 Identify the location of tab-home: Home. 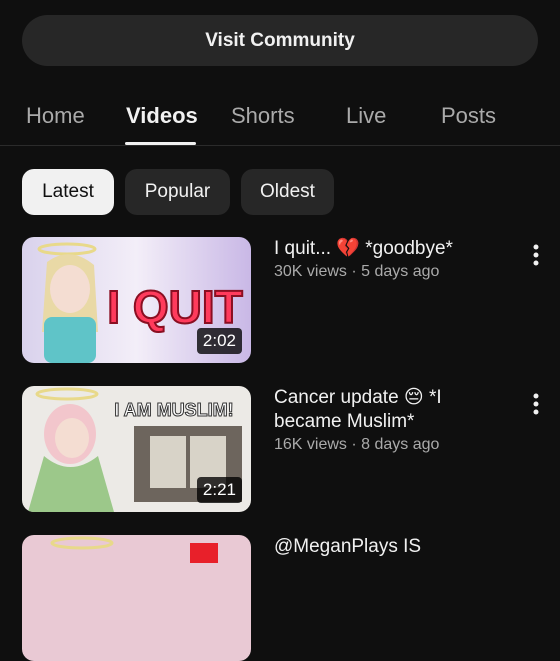
(55, 116).